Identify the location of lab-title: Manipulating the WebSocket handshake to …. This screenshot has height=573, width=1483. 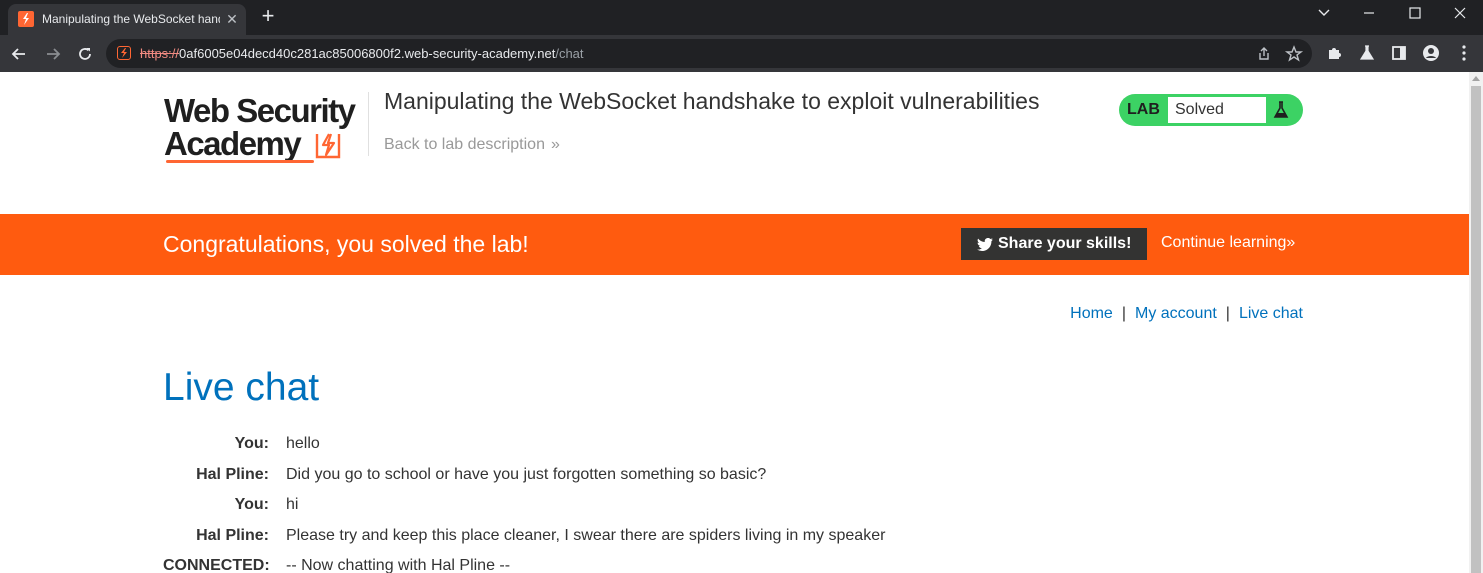
(712, 101).